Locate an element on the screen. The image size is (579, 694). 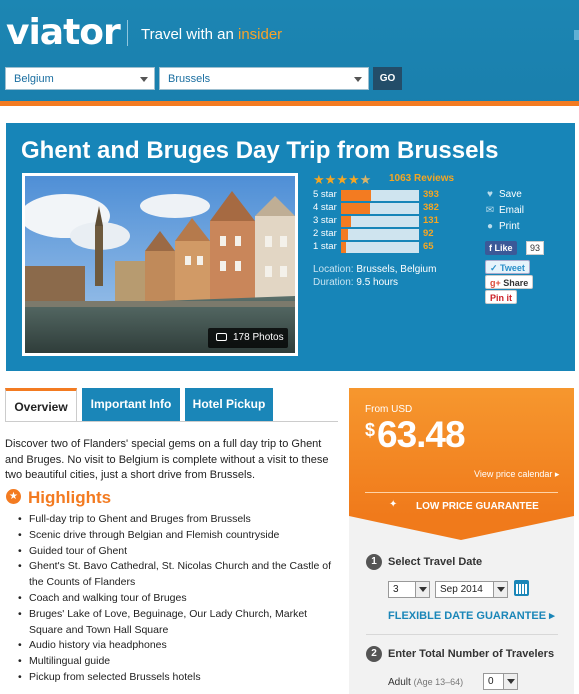
rating-count: 65 is located at coordinates (428, 246).